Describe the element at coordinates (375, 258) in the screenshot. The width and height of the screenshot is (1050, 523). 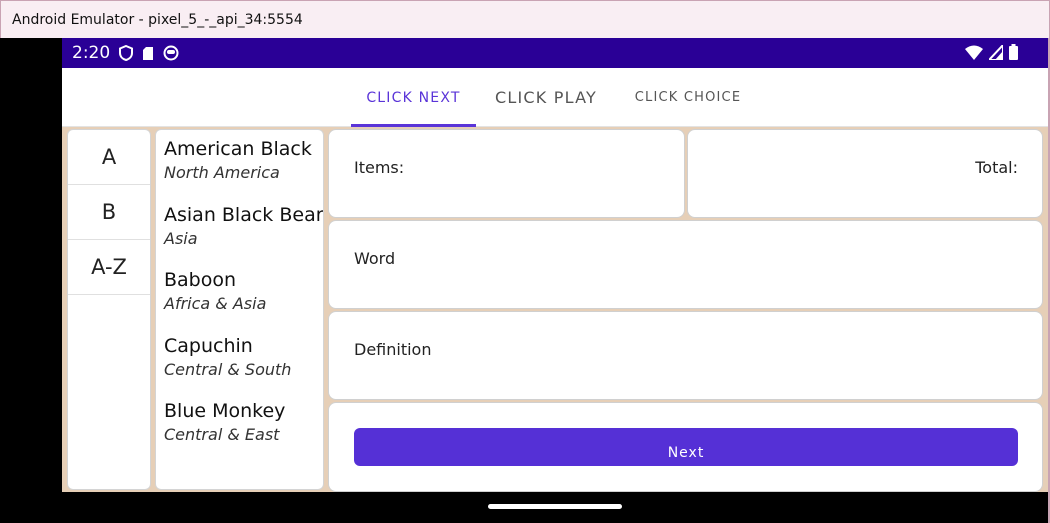
I see `word-label: Word` at that location.